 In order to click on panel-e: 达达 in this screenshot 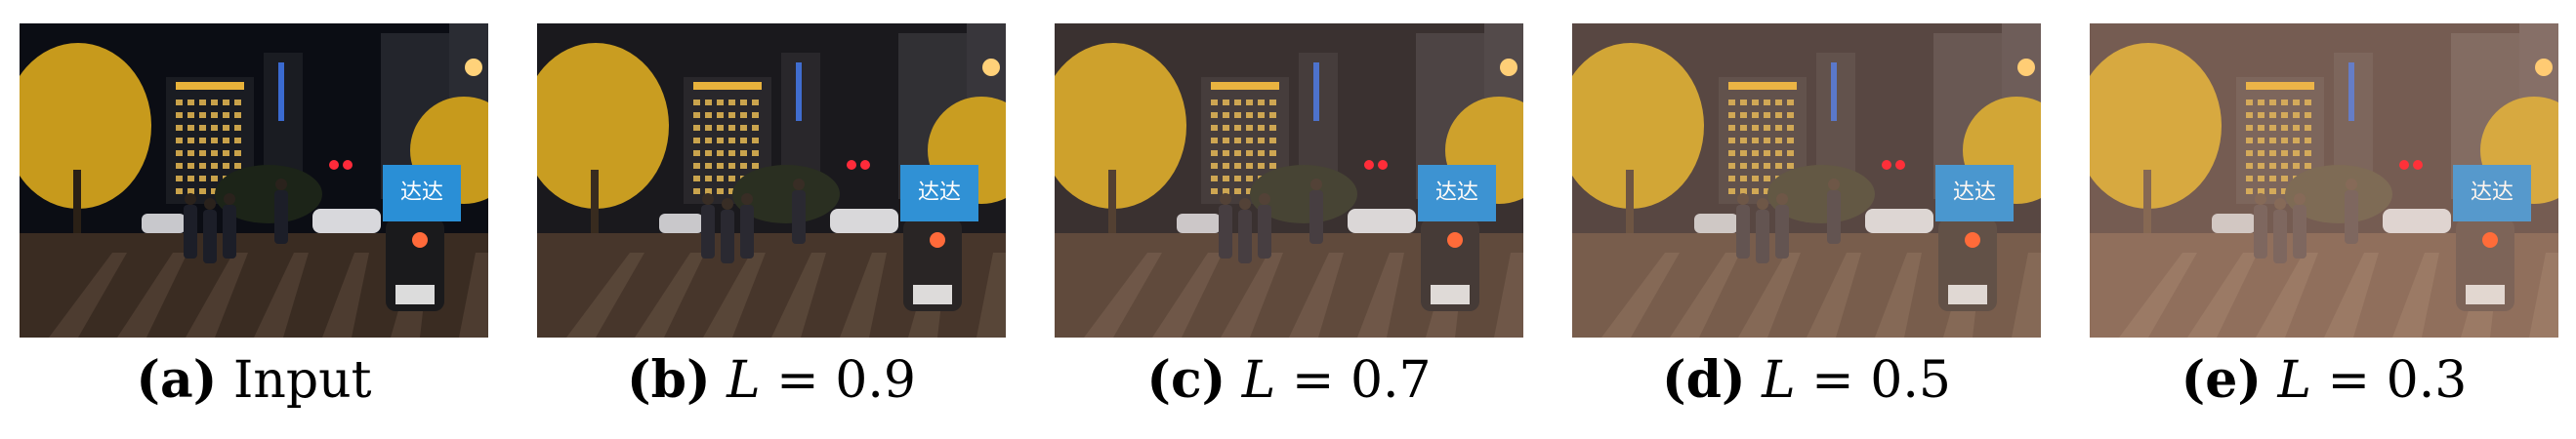, I will do `click(2324, 180)`.